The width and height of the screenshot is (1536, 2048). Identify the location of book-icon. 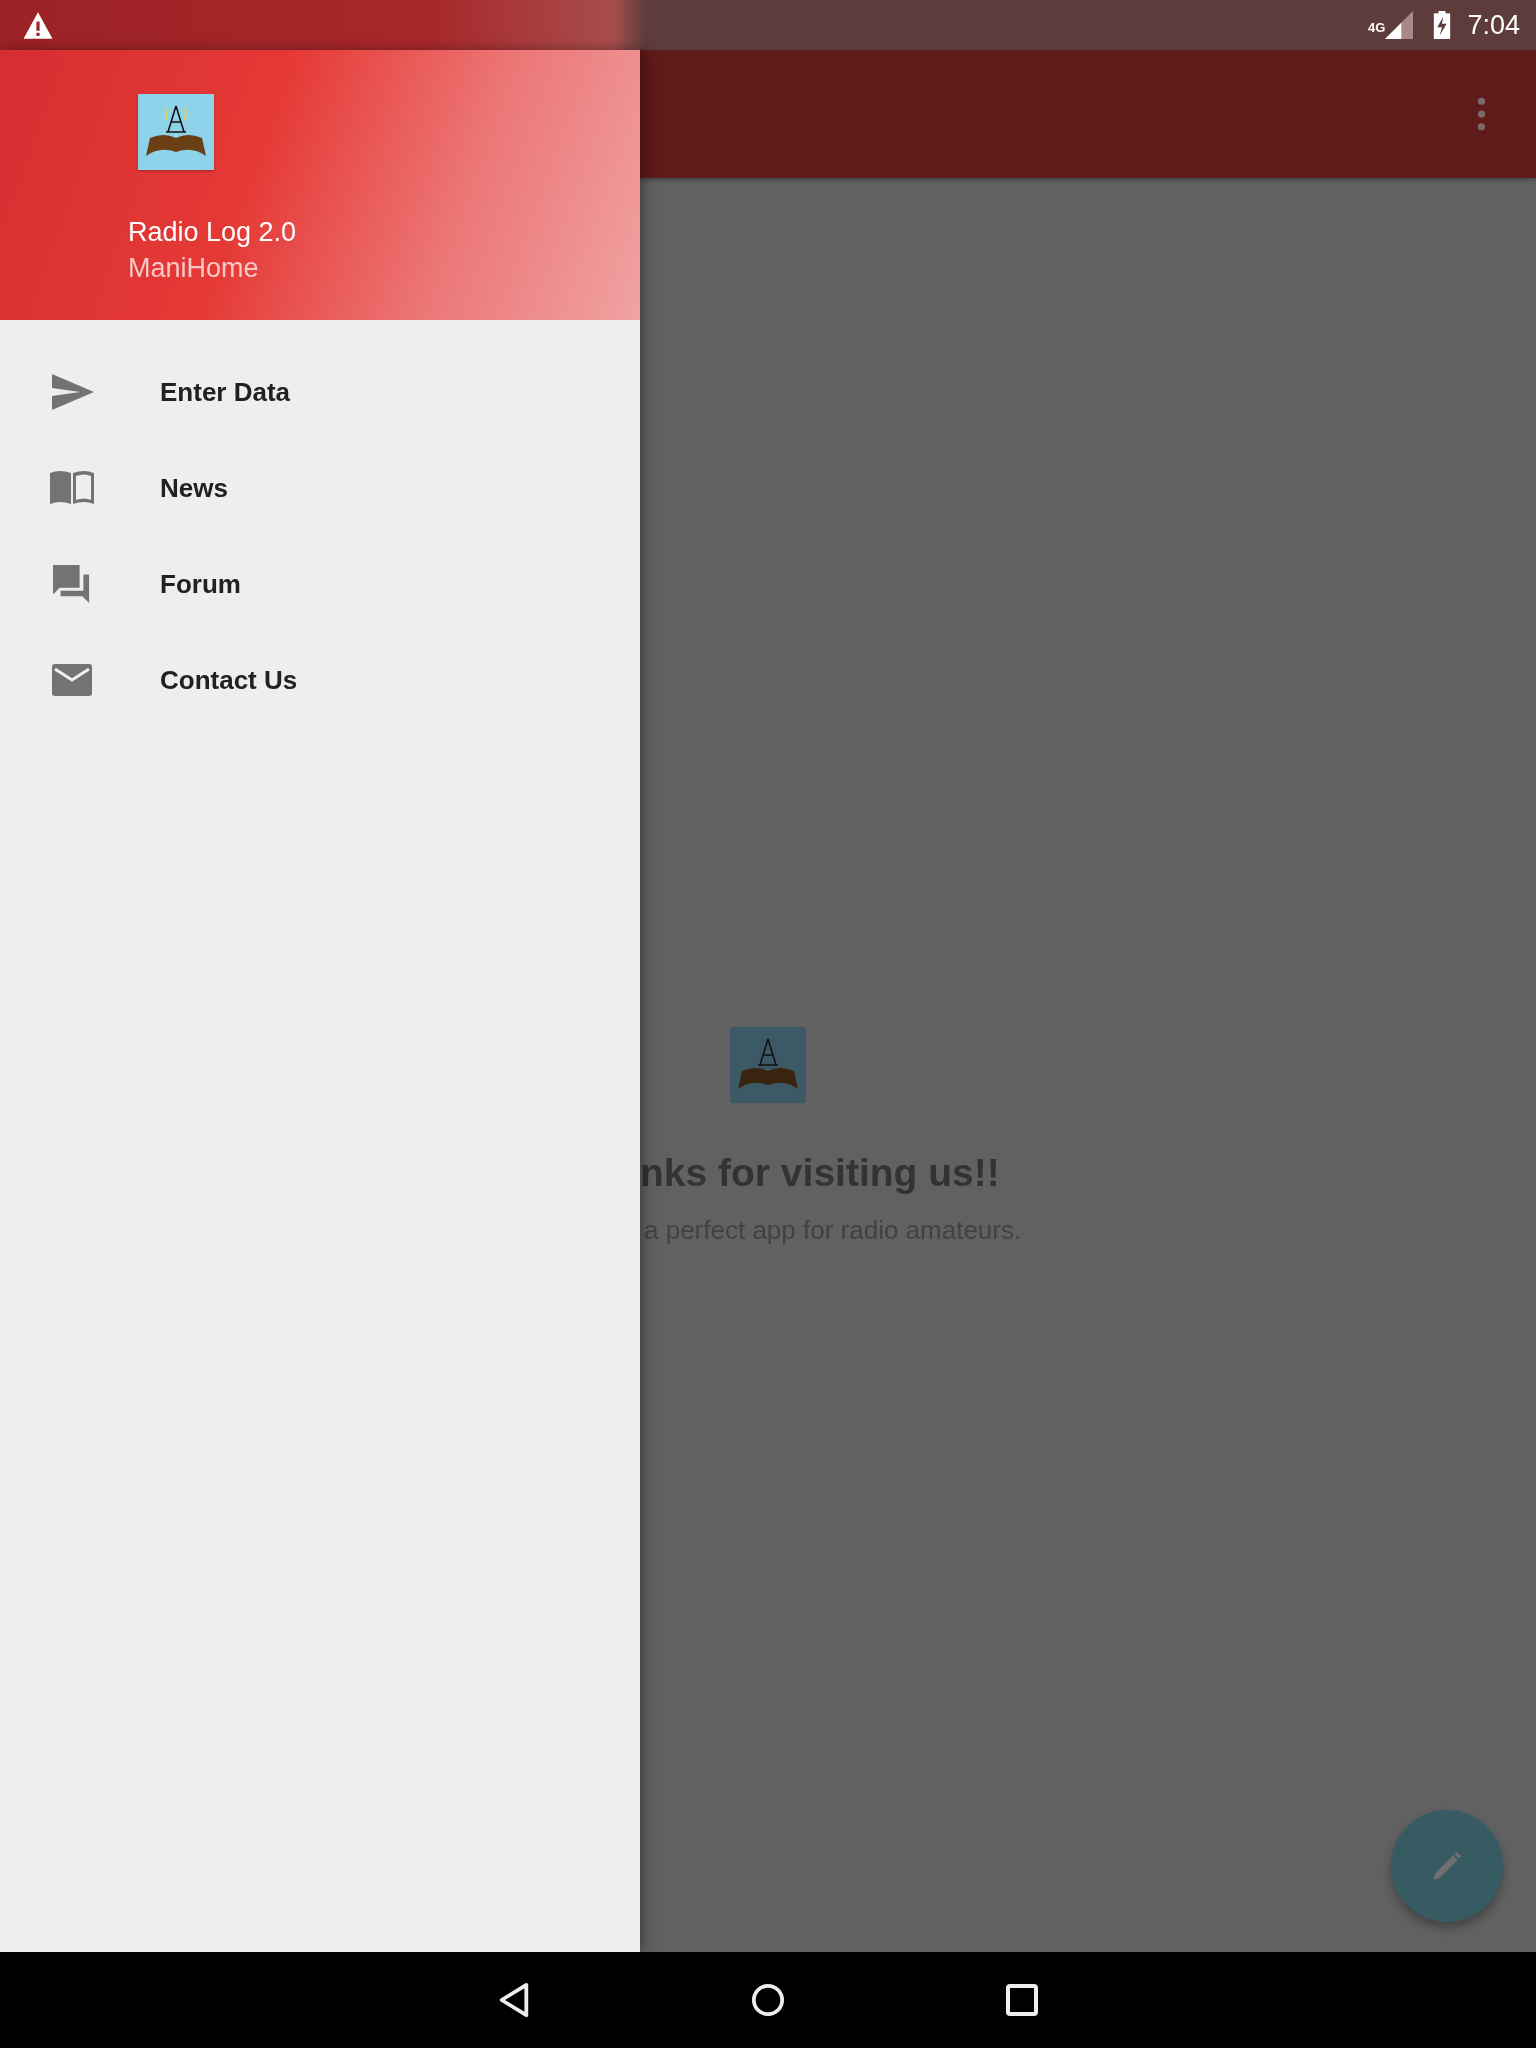
(72, 488).